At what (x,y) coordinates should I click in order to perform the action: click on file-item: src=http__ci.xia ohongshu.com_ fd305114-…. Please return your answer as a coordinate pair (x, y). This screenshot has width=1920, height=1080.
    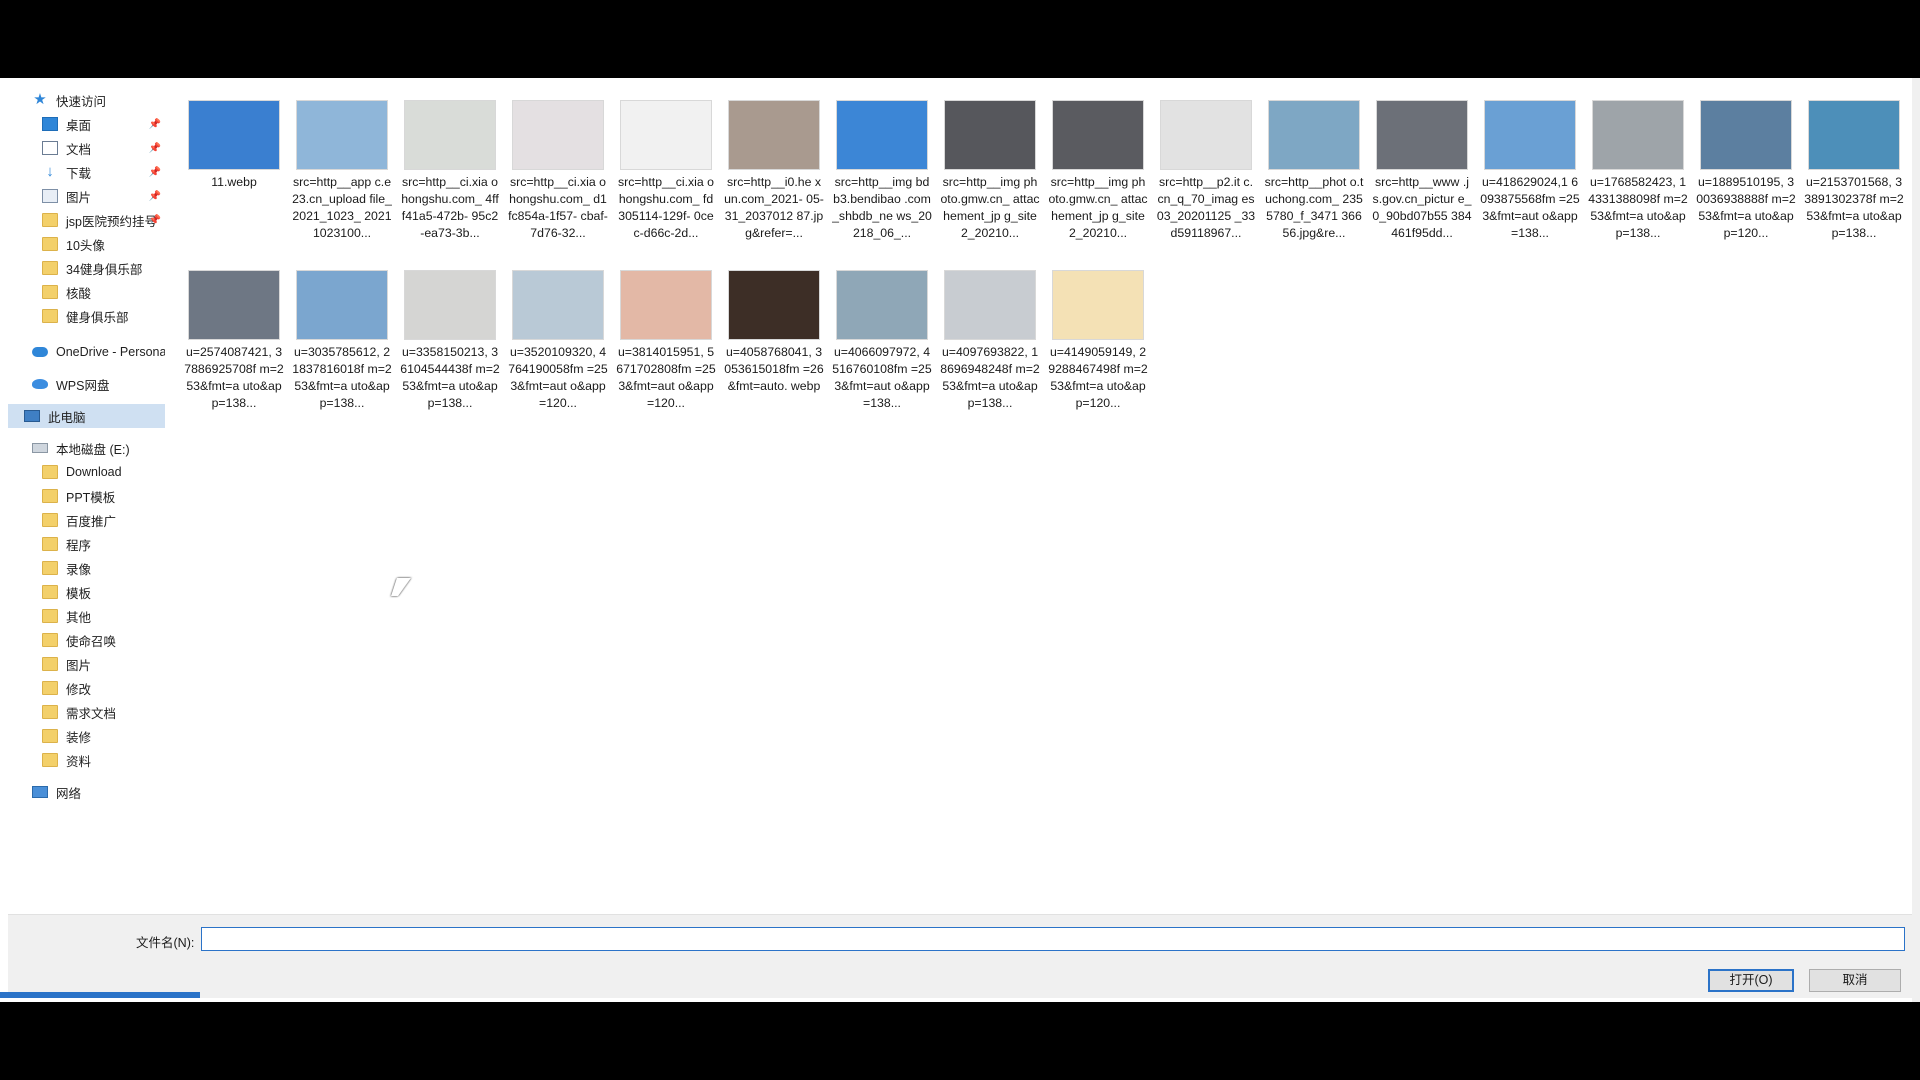
    Looking at the image, I should click on (666, 180).